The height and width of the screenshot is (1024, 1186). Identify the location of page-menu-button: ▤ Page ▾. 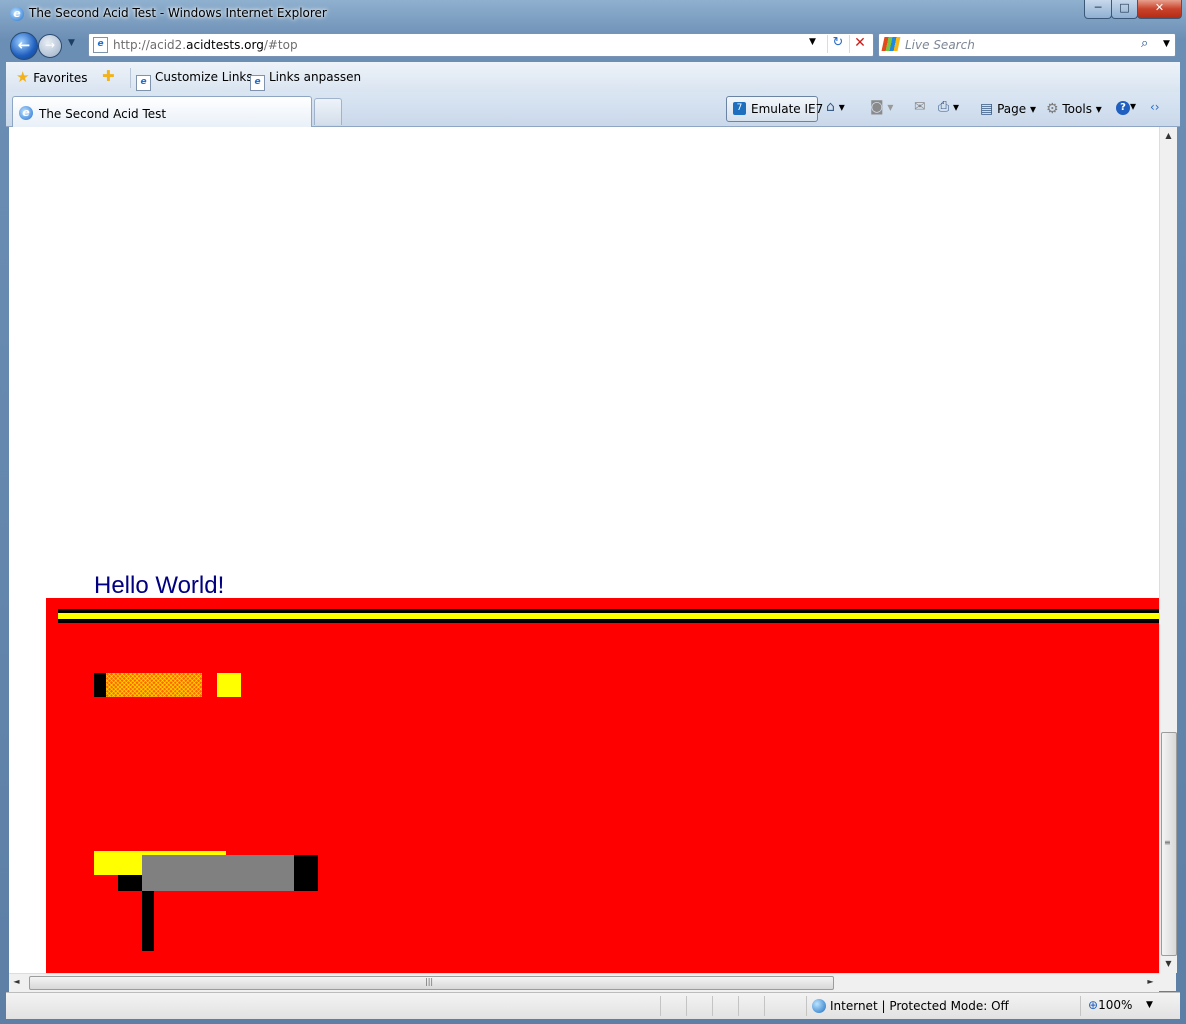
(1008, 109).